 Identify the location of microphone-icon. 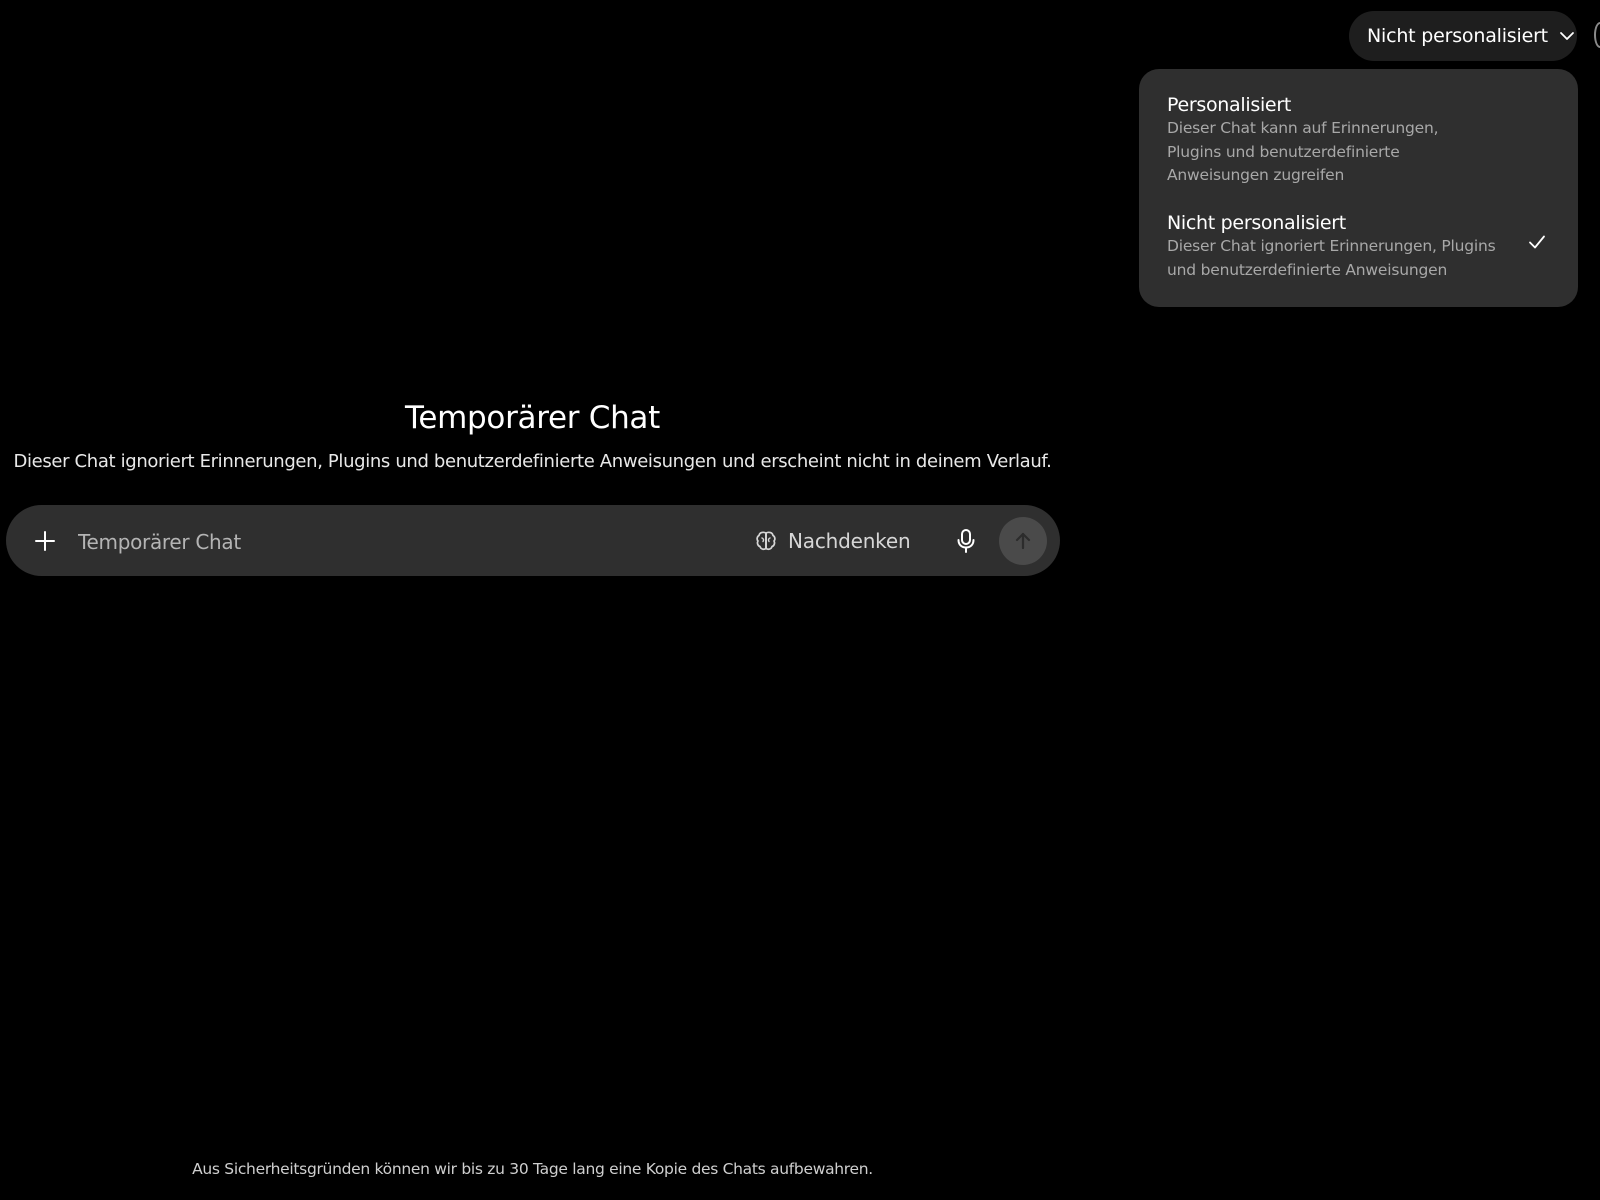
(966, 541).